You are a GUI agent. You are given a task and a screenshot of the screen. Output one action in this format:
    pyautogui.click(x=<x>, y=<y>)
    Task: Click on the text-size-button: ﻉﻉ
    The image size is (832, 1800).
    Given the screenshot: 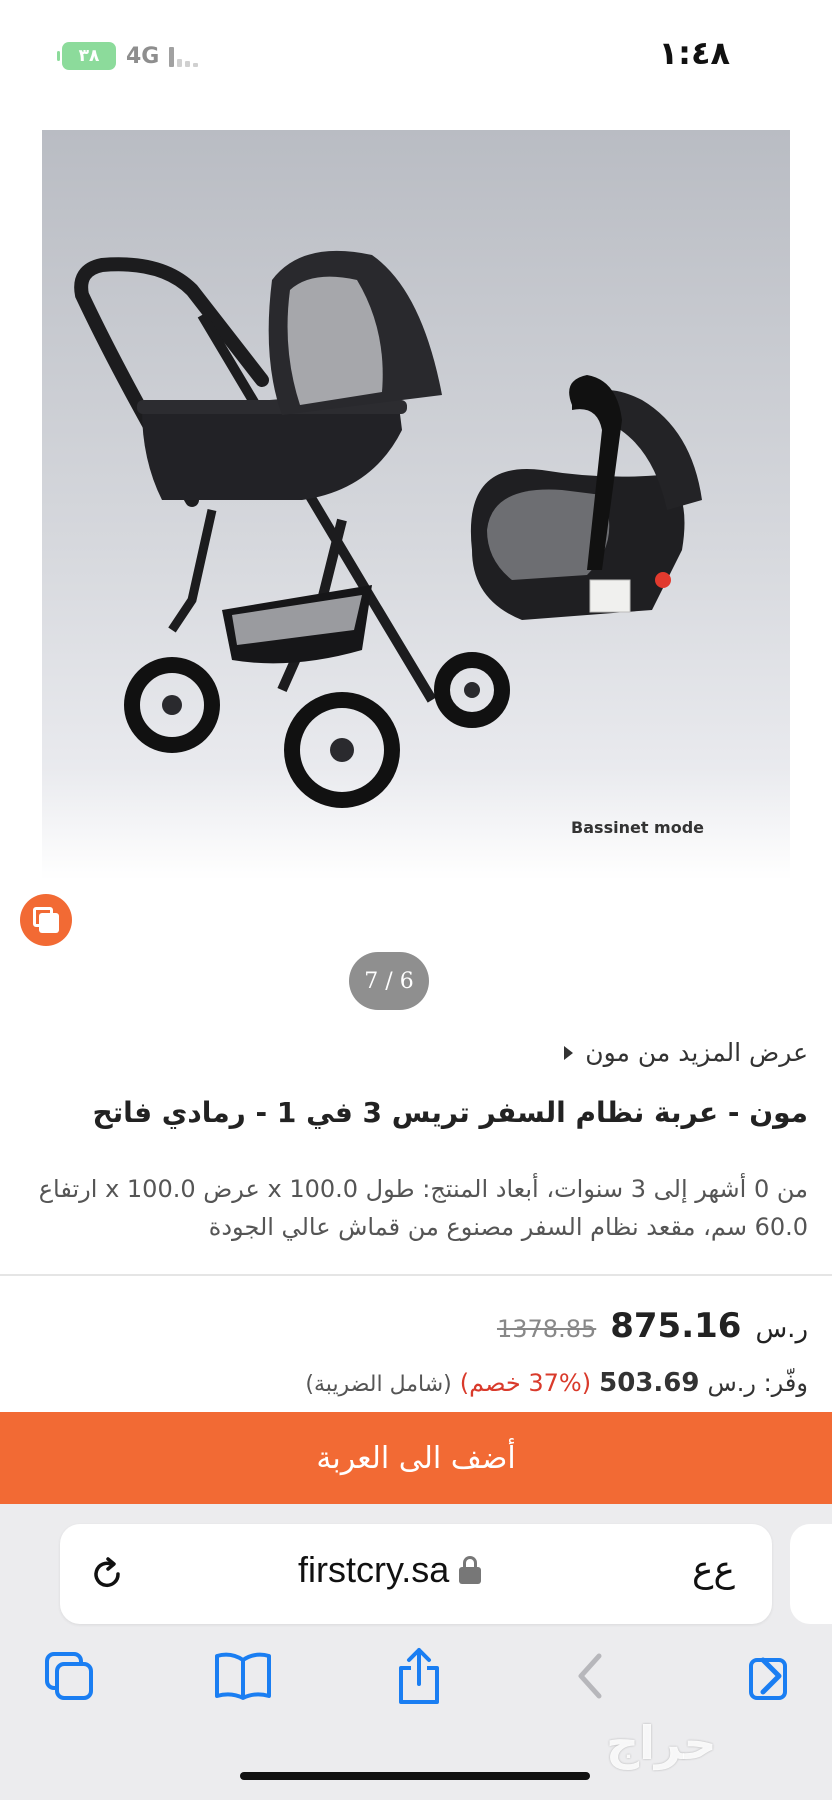 What is the action you would take?
    pyautogui.click(x=713, y=1569)
    